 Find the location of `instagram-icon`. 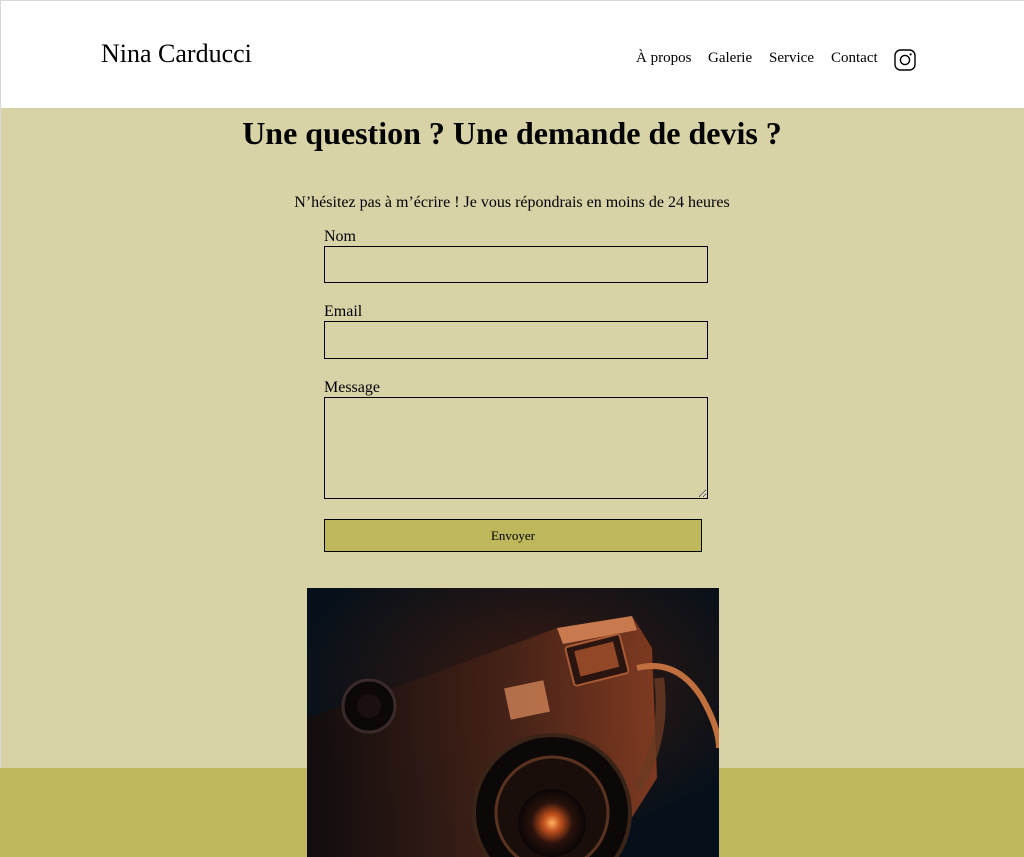

instagram-icon is located at coordinates (905, 60).